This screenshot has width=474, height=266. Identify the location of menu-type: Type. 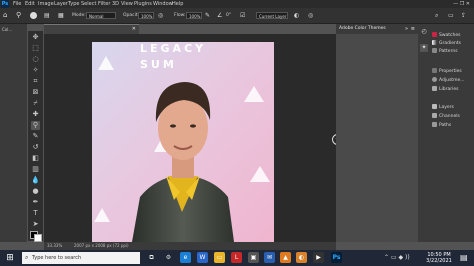
(73, 4).